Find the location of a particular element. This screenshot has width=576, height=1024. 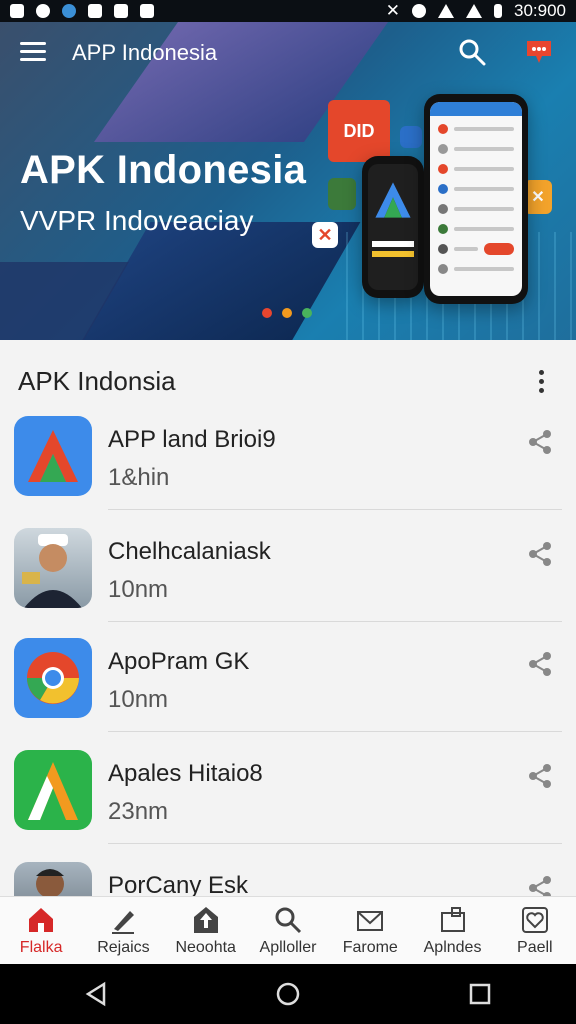

list-item: Apales Hitaio8 23nm is located at coordinates (288, 806).